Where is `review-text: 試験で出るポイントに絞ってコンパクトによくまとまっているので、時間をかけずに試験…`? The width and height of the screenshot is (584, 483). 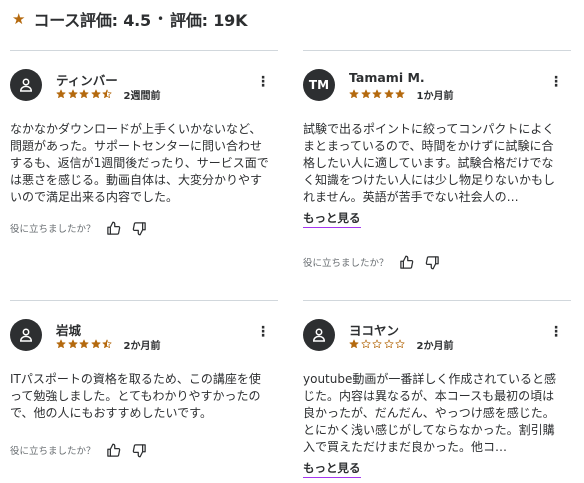 review-text: 試験で出るポイントに絞ってコンパクトによくまとまっているので、時間をかけずに試験… is located at coordinates (429, 163).